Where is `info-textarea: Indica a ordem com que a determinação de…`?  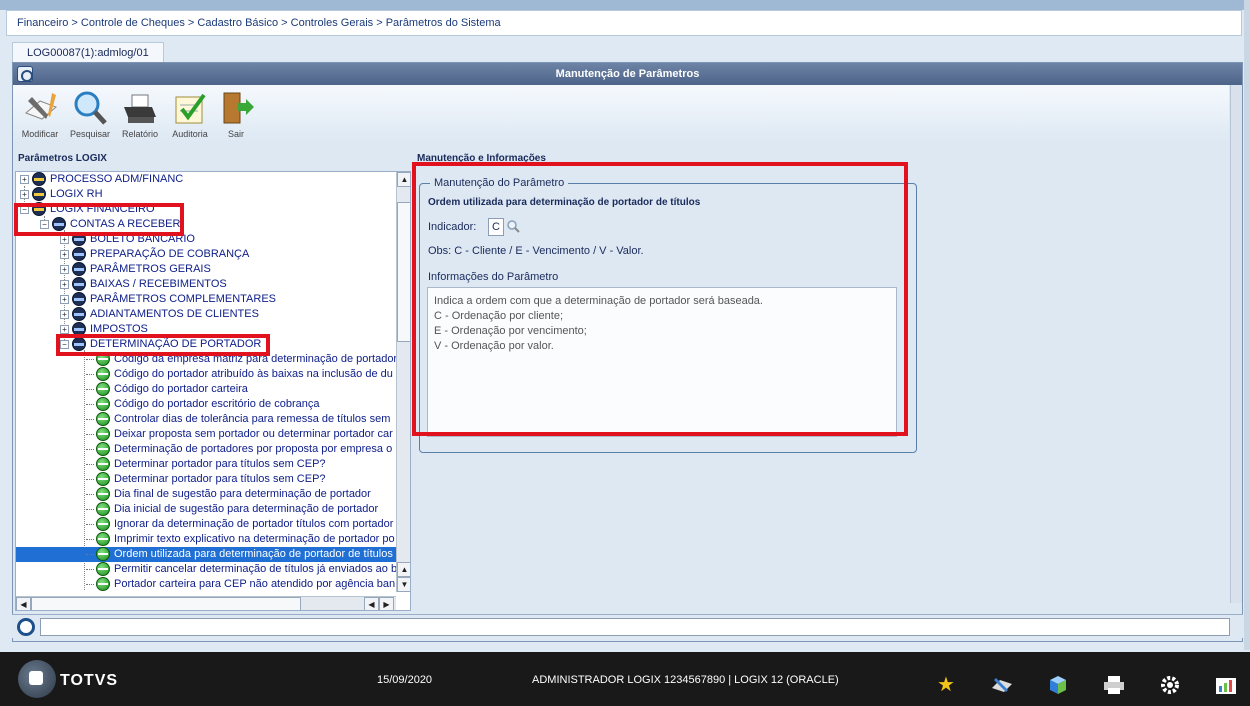 info-textarea: Indica a ordem com que a determinação de… is located at coordinates (662, 362).